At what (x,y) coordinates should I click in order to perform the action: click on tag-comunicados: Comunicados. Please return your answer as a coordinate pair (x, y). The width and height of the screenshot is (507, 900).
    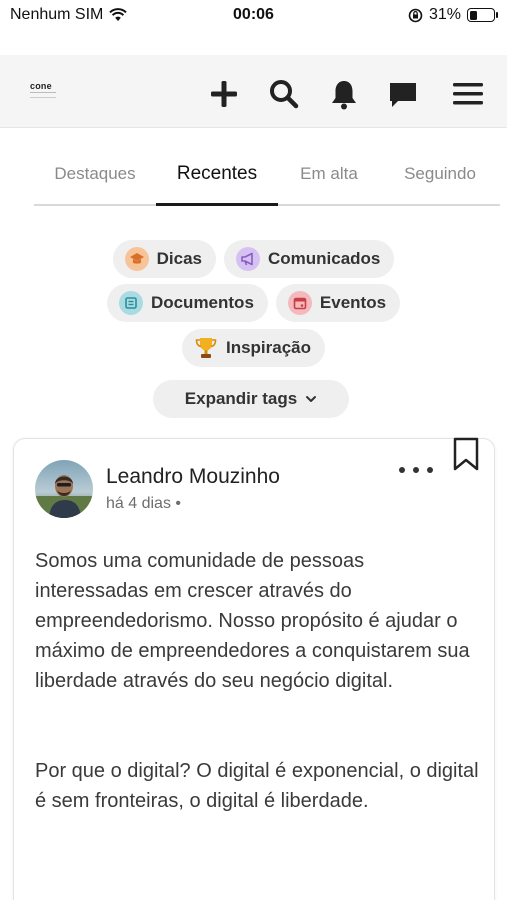
    Looking at the image, I should click on (309, 259).